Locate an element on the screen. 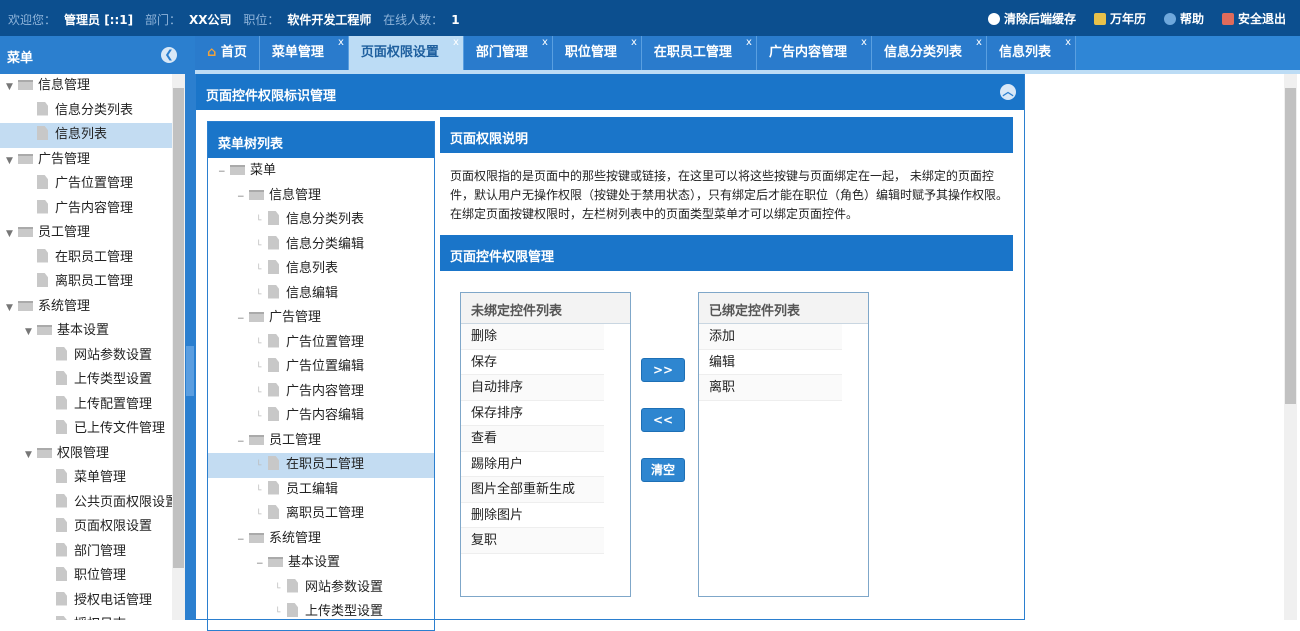 The image size is (1300, 631). tree-item: ▼ 权限管理 is located at coordinates (86, 454).